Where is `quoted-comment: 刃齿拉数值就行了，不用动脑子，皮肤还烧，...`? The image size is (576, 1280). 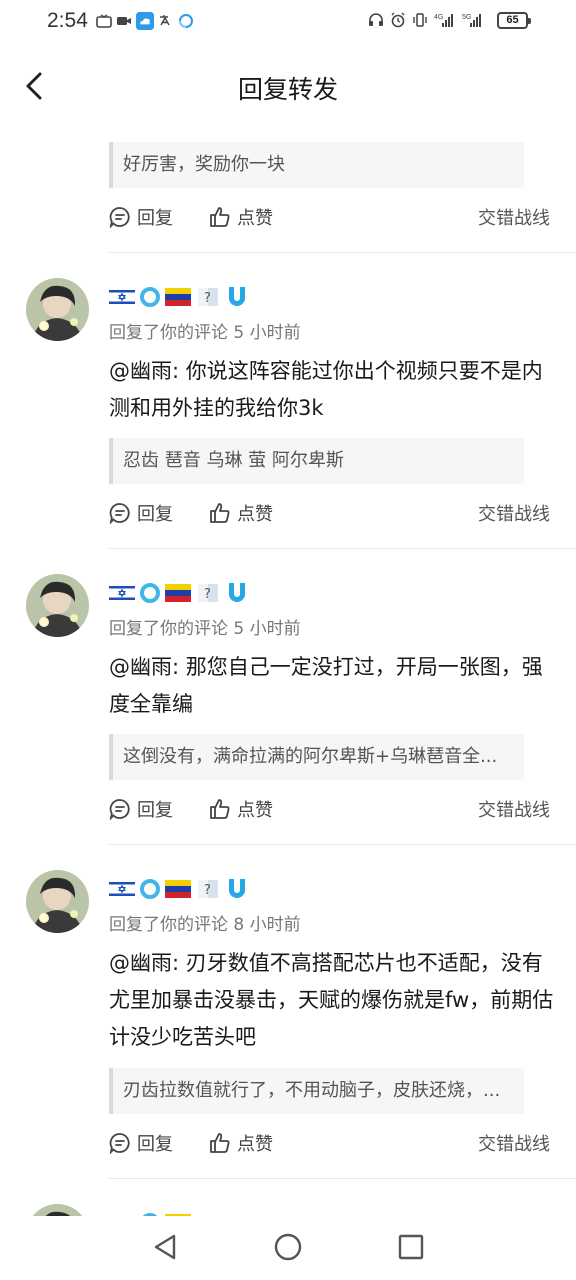 quoted-comment: 刃齿拉数值就行了，不用动脑子，皮肤还烧，... is located at coordinates (316, 1091).